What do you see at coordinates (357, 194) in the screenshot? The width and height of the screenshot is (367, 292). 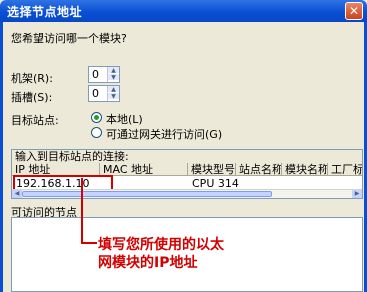 I see `scroll-right-icon: ▶` at bounding box center [357, 194].